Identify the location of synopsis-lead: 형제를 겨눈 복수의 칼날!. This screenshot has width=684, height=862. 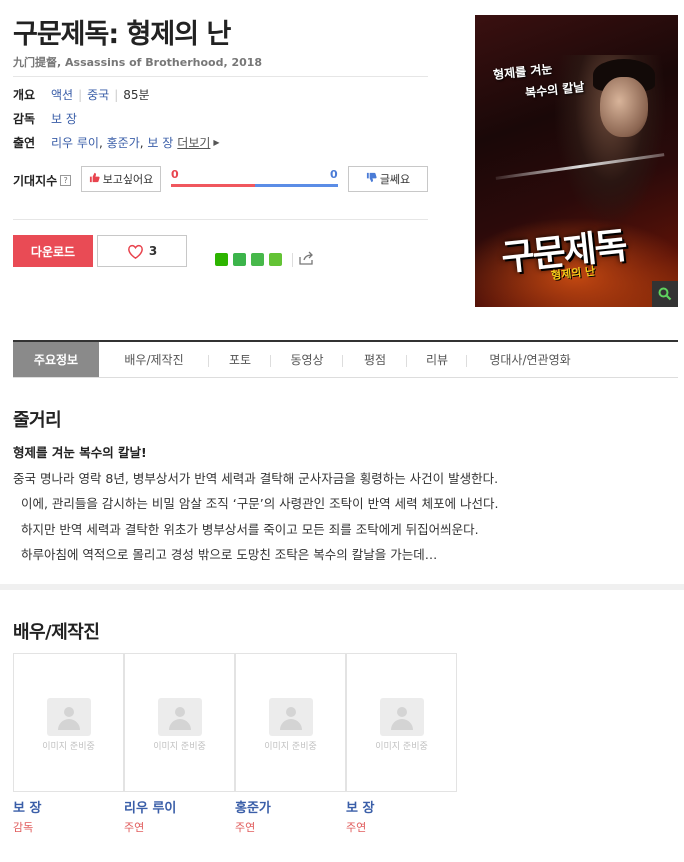
(80, 452).